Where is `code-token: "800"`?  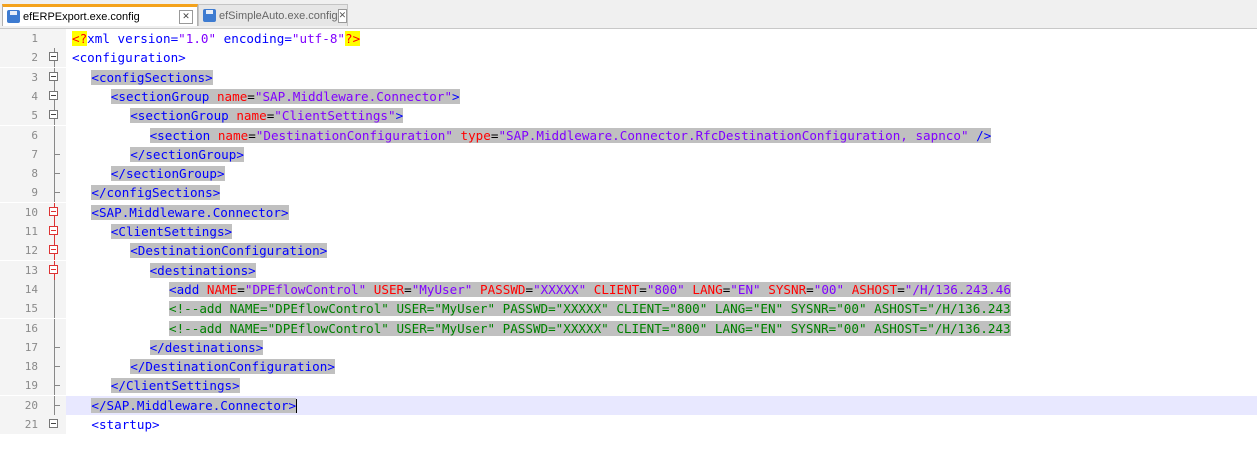 code-token: "800" is located at coordinates (665, 289).